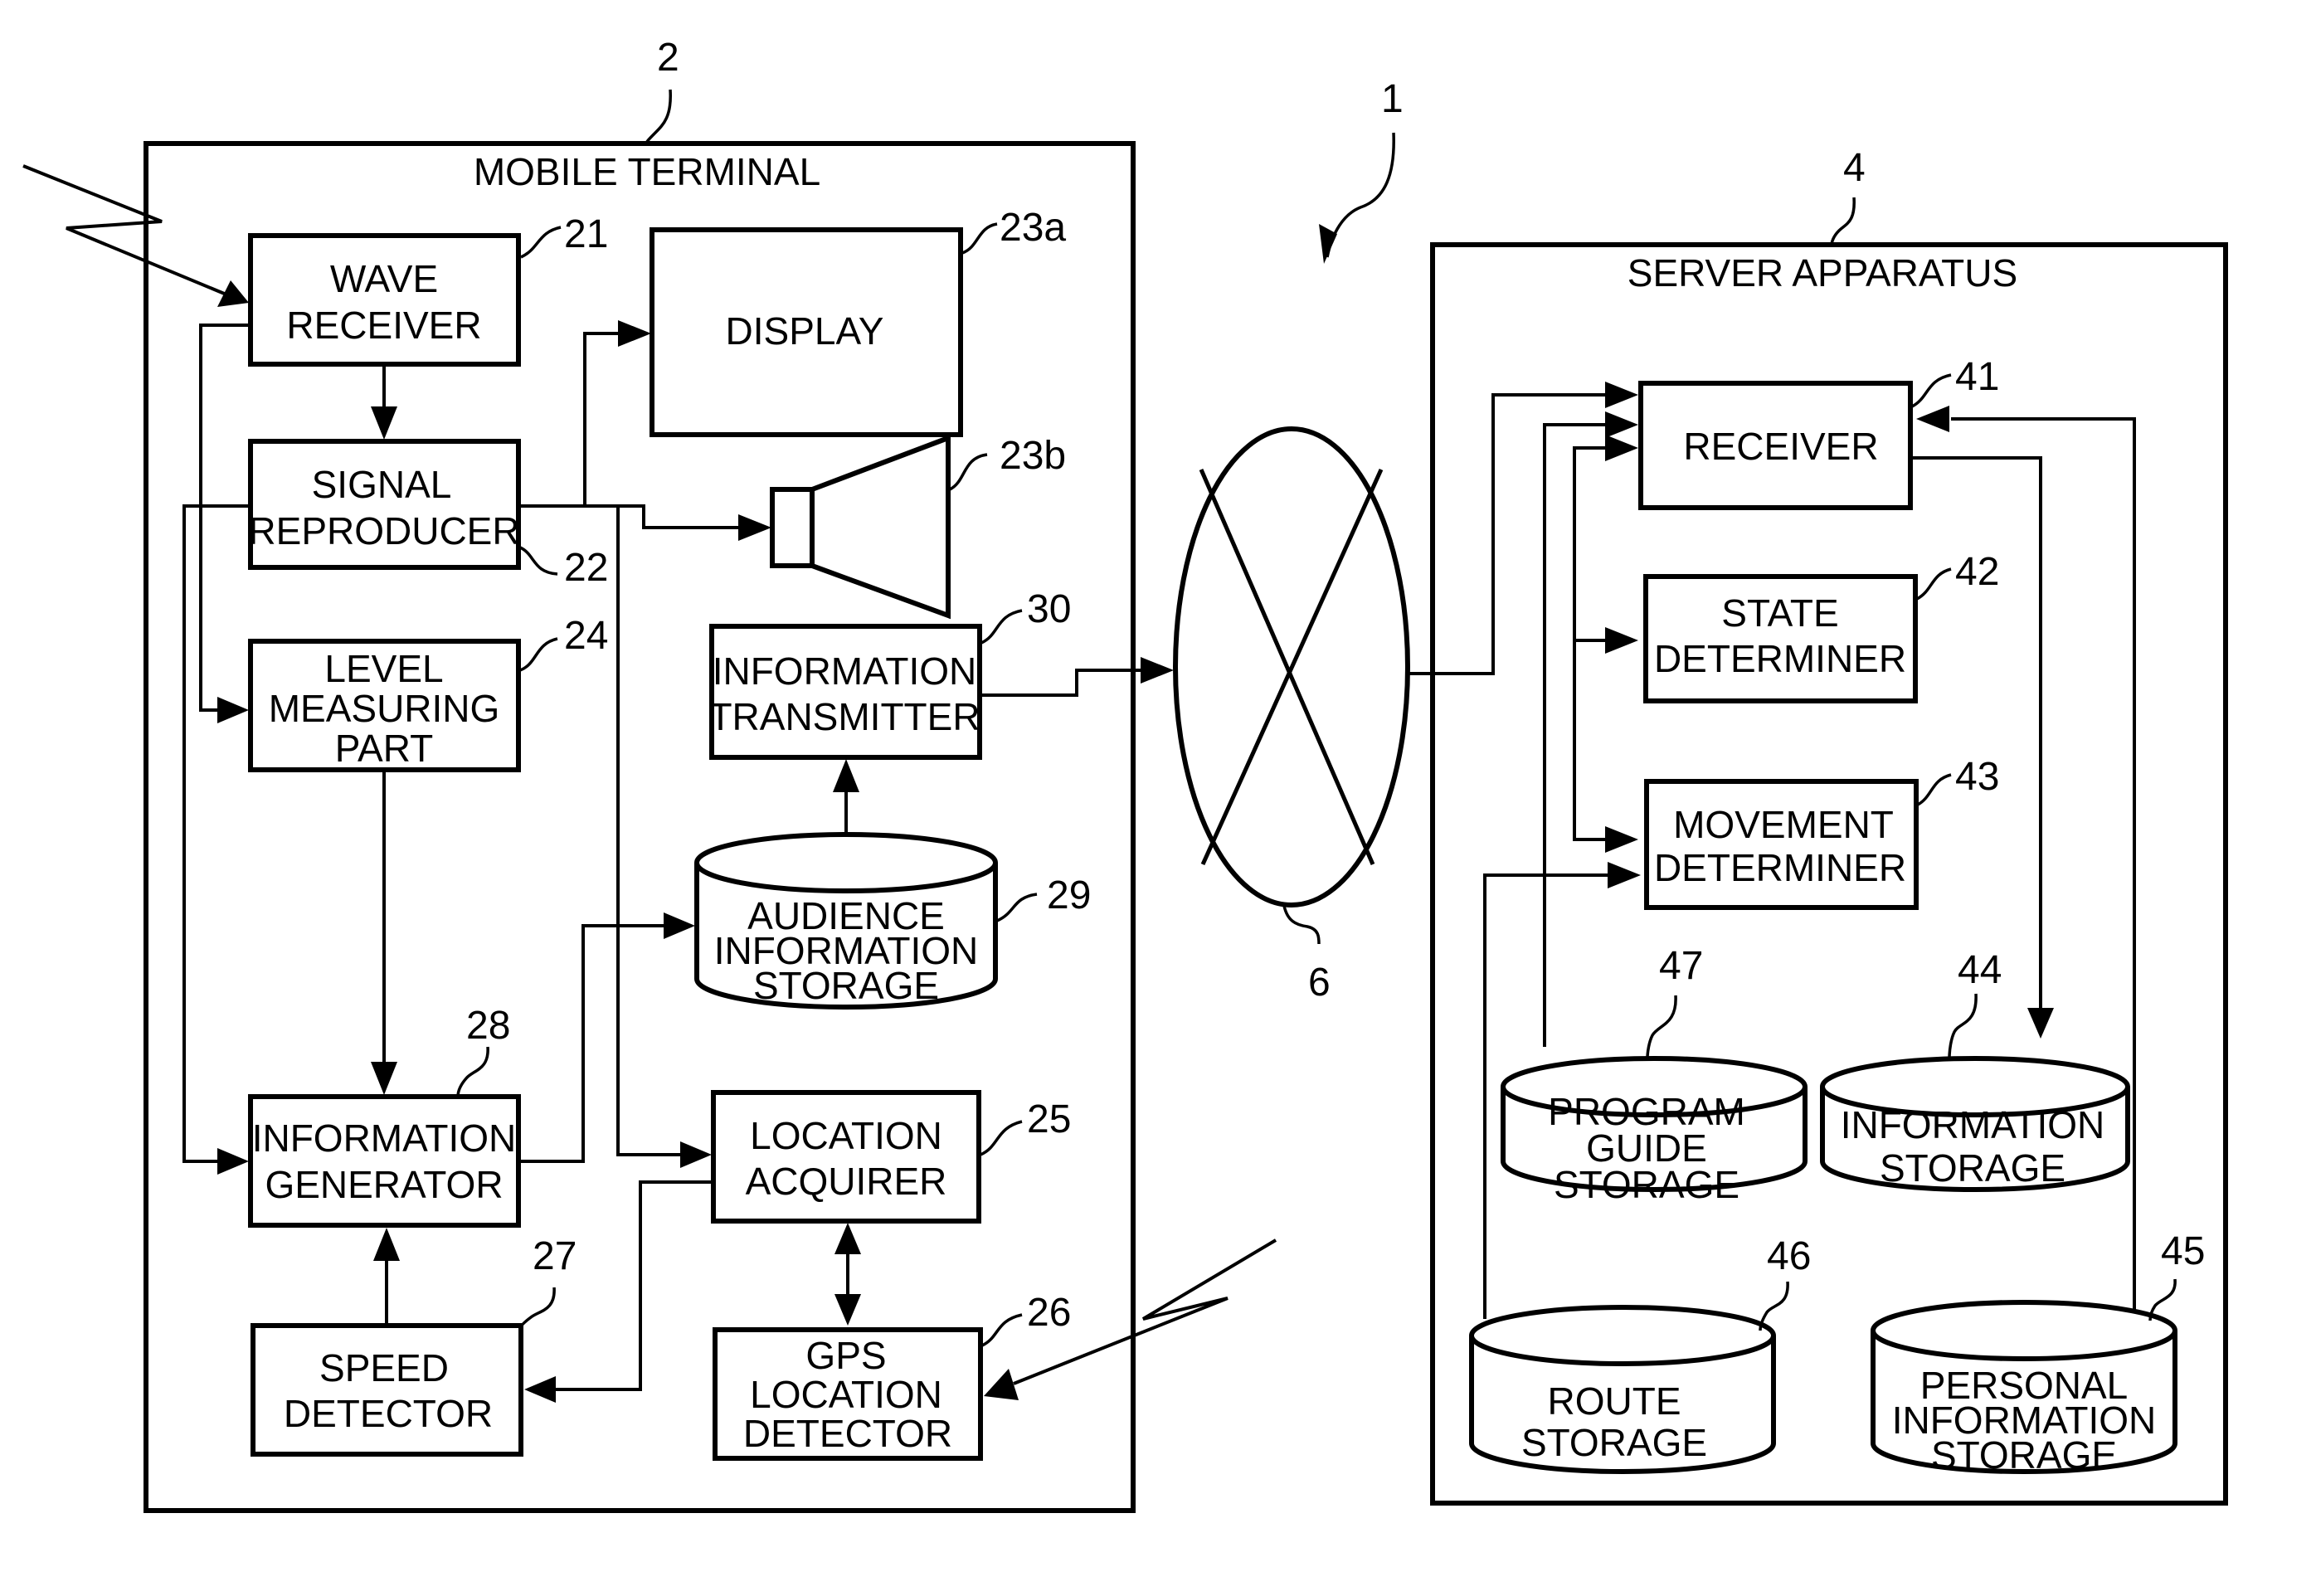  I want to click on network: 6, so click(1405, 694).